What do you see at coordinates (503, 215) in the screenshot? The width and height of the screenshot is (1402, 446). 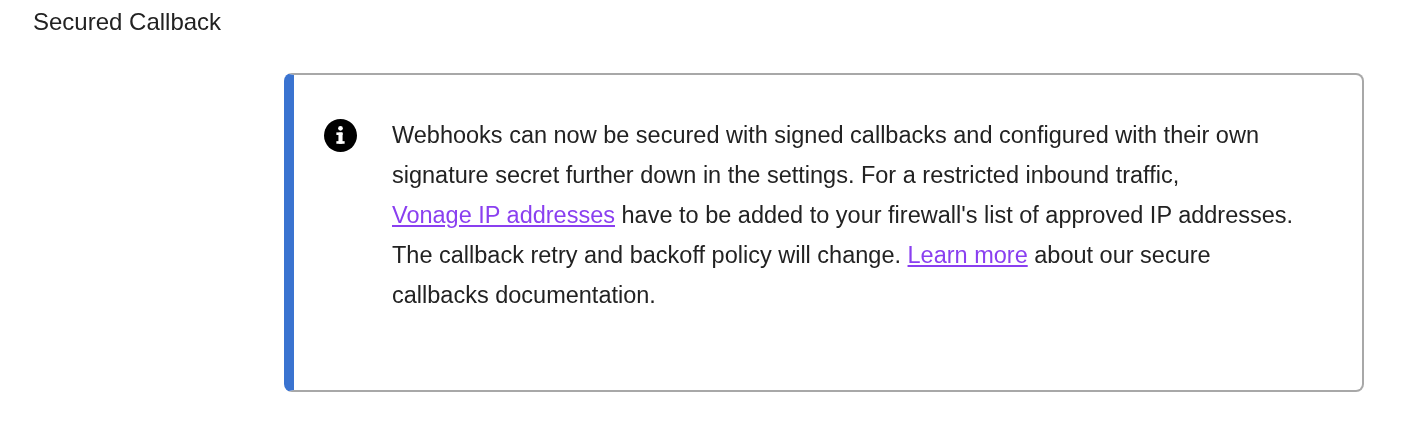 I see `link: Vonage IP addresses` at bounding box center [503, 215].